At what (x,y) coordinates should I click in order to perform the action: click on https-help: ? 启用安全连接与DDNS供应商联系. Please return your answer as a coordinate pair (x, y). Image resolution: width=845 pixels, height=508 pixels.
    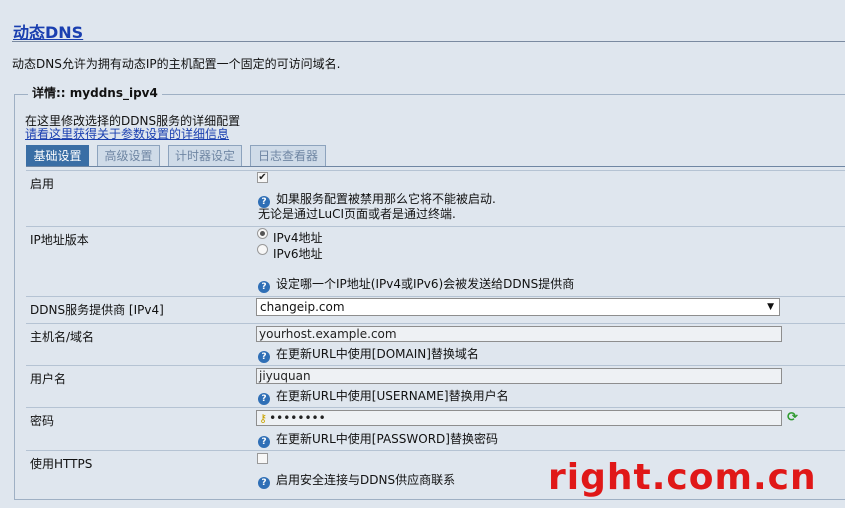
    Looking at the image, I should click on (356, 480).